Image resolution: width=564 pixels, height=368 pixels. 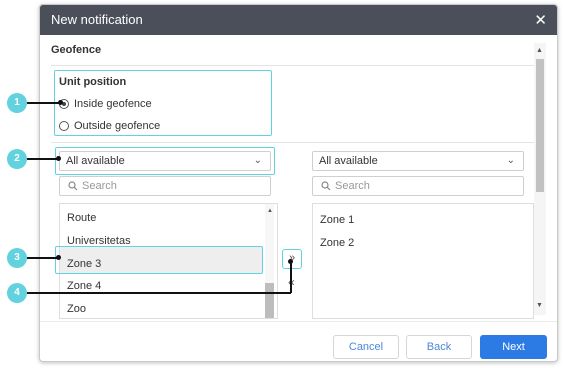 I want to click on list-scroll-up-icon: ▲, so click(x=270, y=211).